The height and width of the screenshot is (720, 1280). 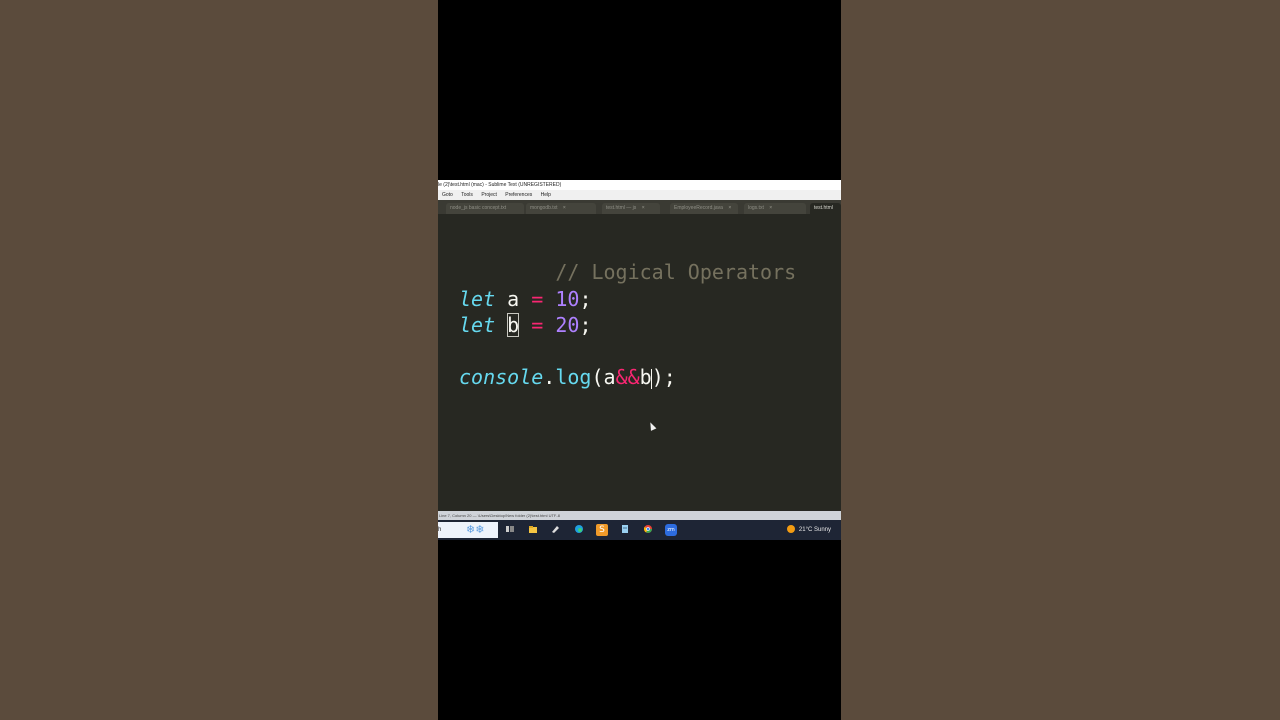 I want to click on zoom-app-icon: zm, so click(x=671, y=530).